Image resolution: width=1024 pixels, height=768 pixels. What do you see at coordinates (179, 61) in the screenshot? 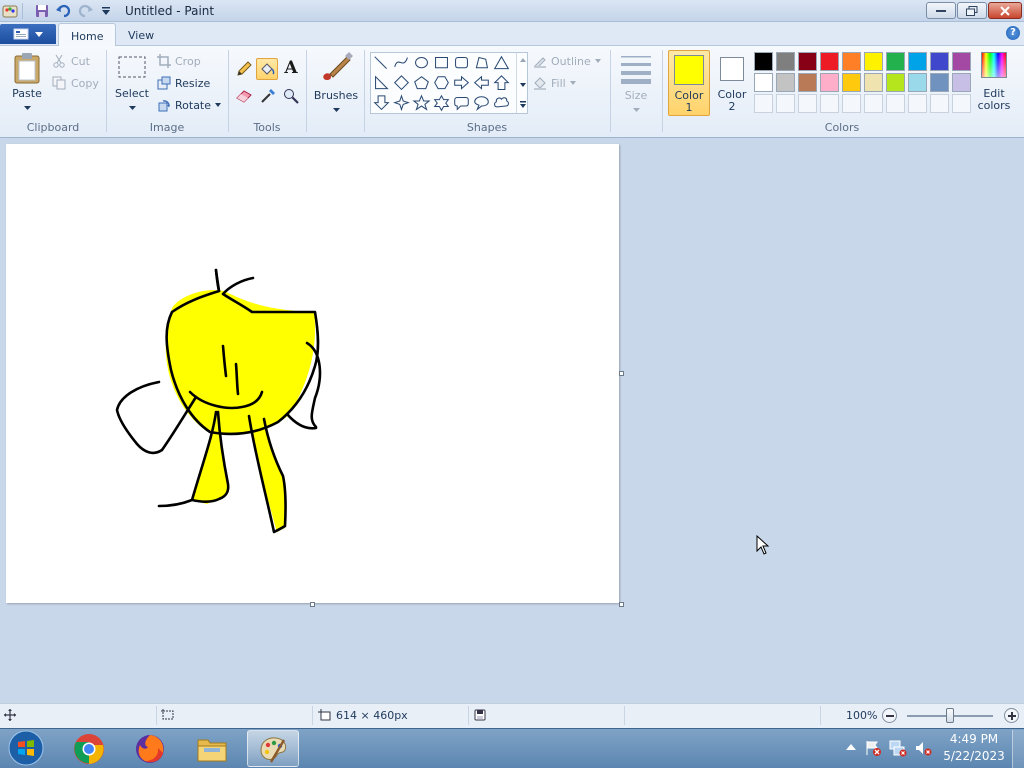
I see `crop-button: Crop` at bounding box center [179, 61].